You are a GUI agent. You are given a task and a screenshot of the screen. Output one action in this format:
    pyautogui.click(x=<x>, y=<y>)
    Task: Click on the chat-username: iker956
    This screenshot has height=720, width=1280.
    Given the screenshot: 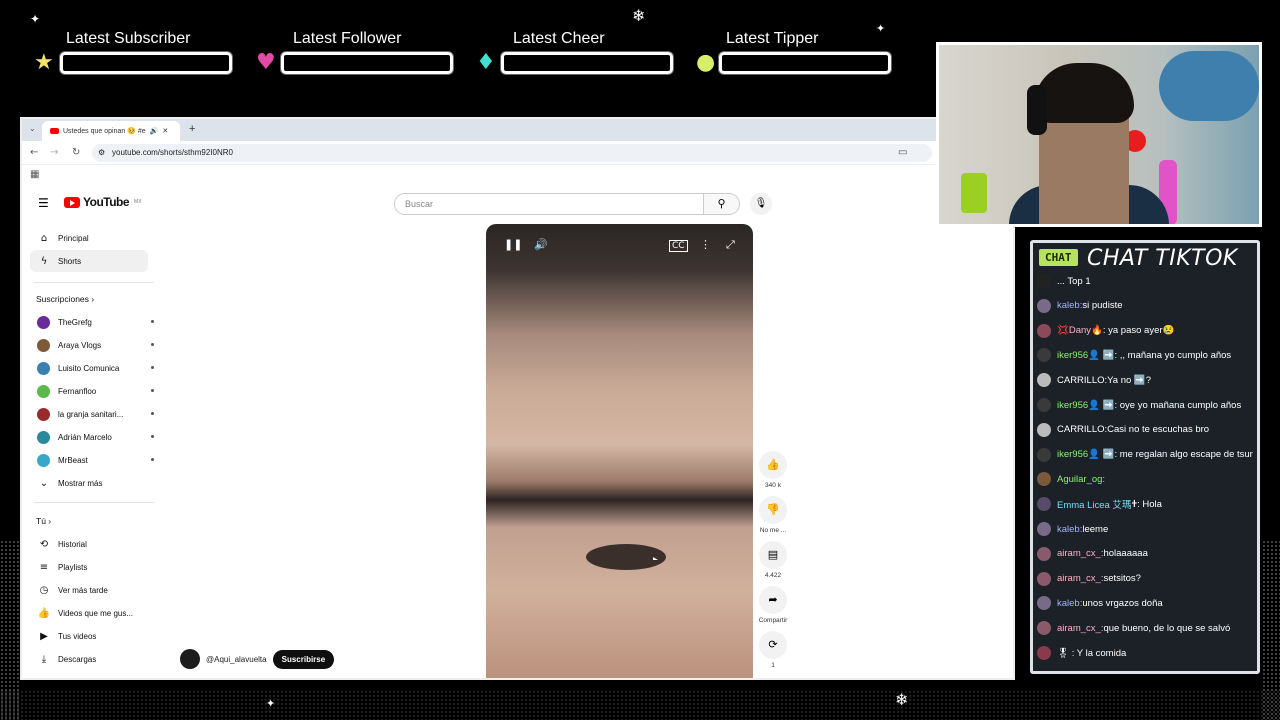 What is the action you would take?
    pyautogui.click(x=1073, y=405)
    